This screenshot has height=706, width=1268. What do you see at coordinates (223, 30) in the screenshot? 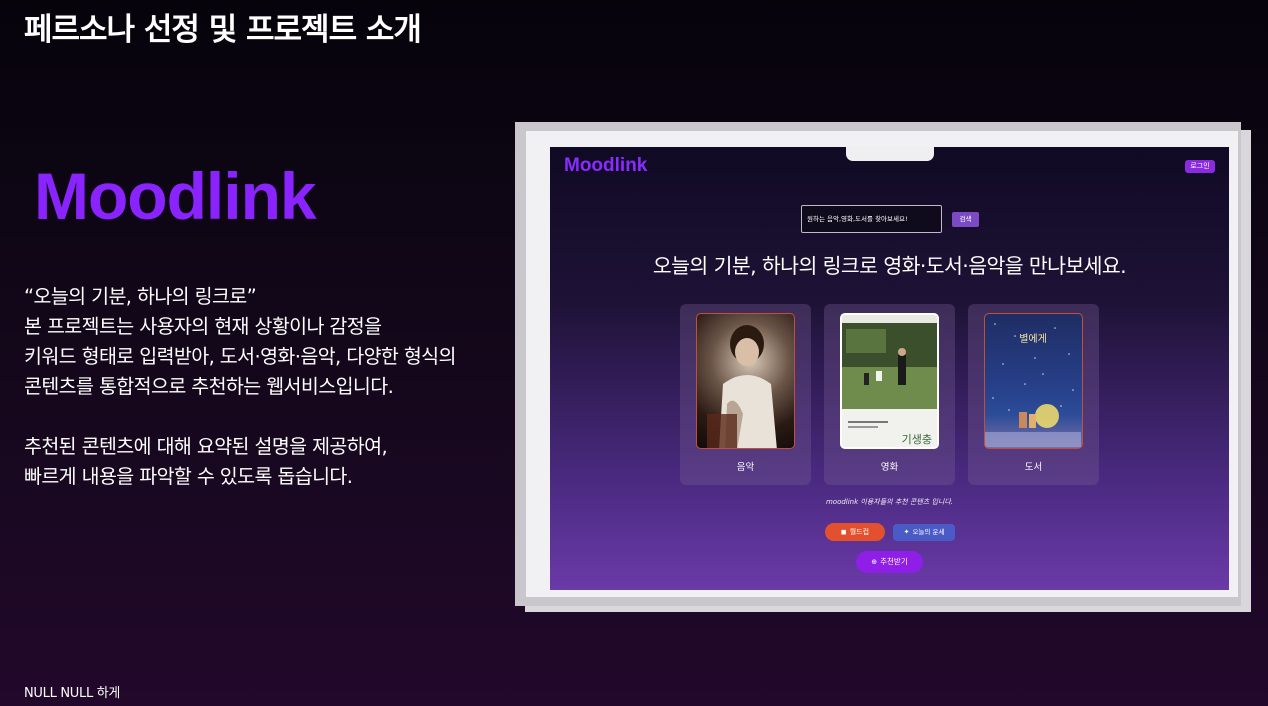
I see `slide-title: 페르소나 선정 및 프로젝트 소개` at bounding box center [223, 30].